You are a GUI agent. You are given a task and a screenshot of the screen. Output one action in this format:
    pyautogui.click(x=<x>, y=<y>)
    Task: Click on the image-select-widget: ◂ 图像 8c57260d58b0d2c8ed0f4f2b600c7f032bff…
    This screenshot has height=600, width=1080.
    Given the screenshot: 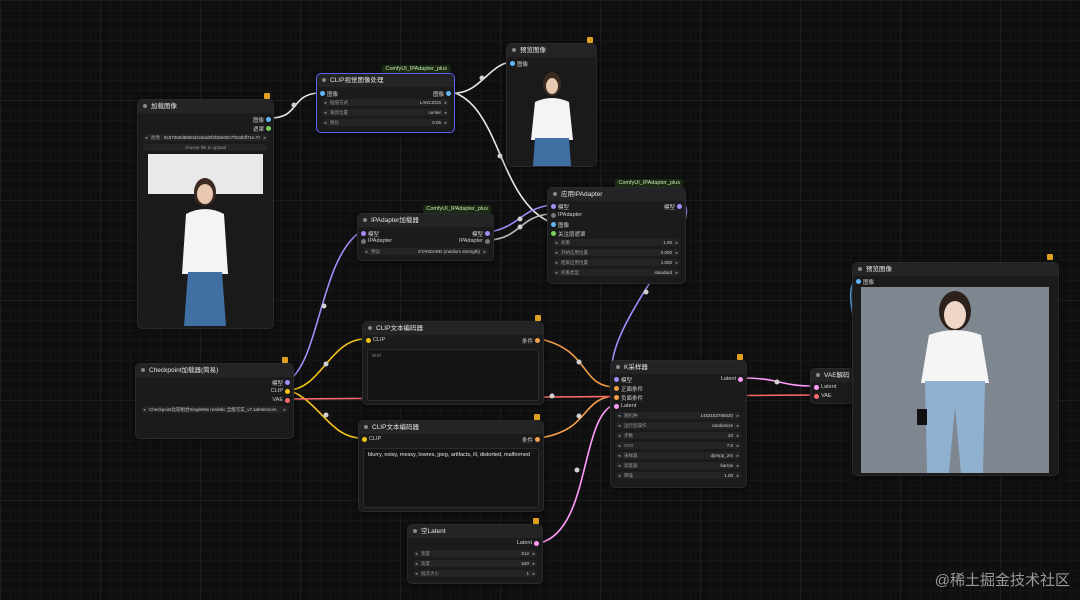 What is the action you would take?
    pyautogui.click(x=205, y=137)
    